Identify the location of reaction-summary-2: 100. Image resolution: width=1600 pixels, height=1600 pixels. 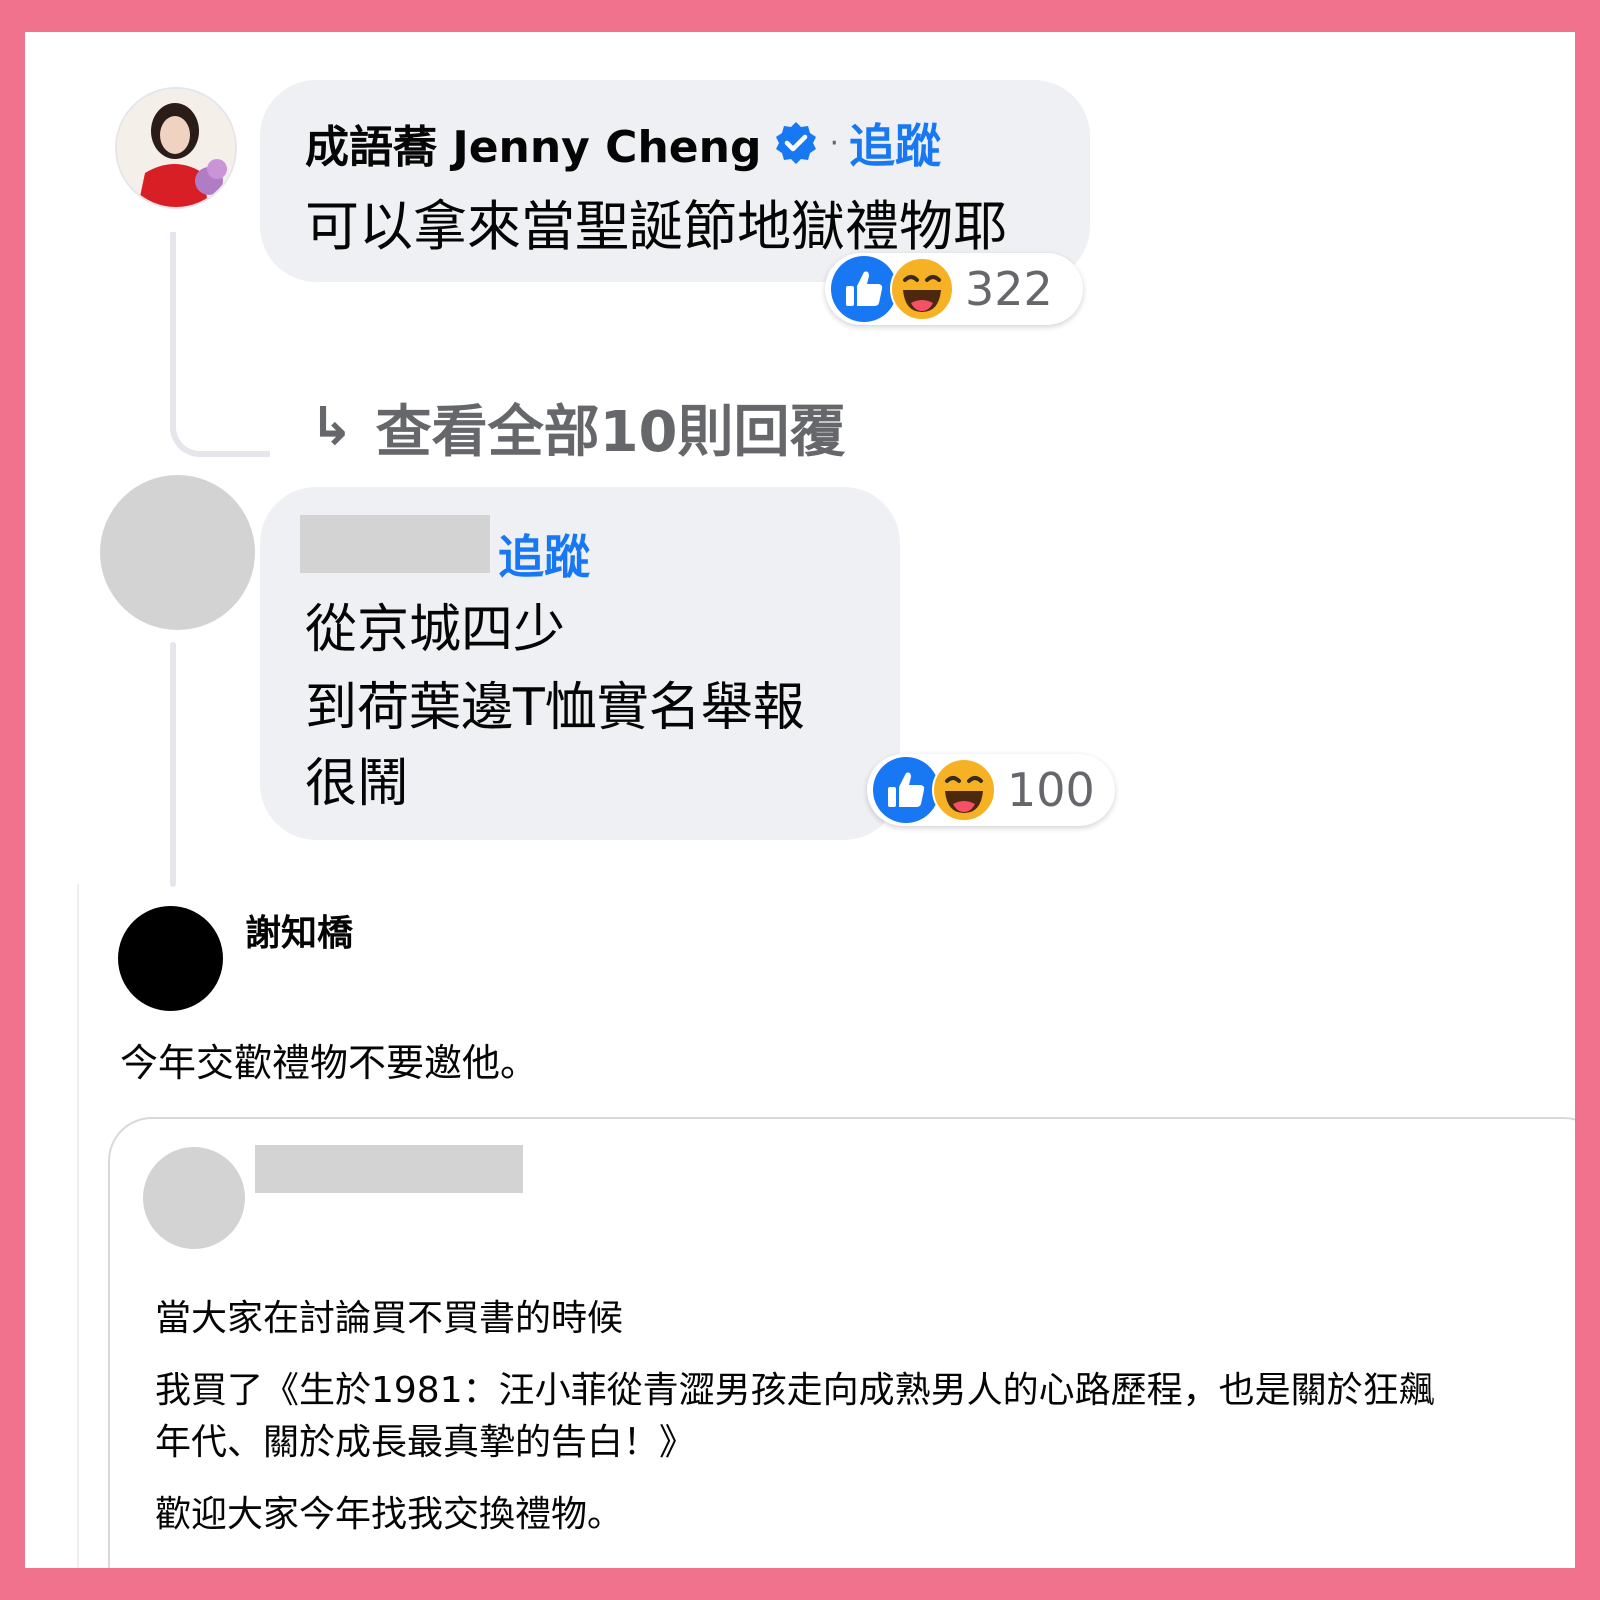
(991, 790).